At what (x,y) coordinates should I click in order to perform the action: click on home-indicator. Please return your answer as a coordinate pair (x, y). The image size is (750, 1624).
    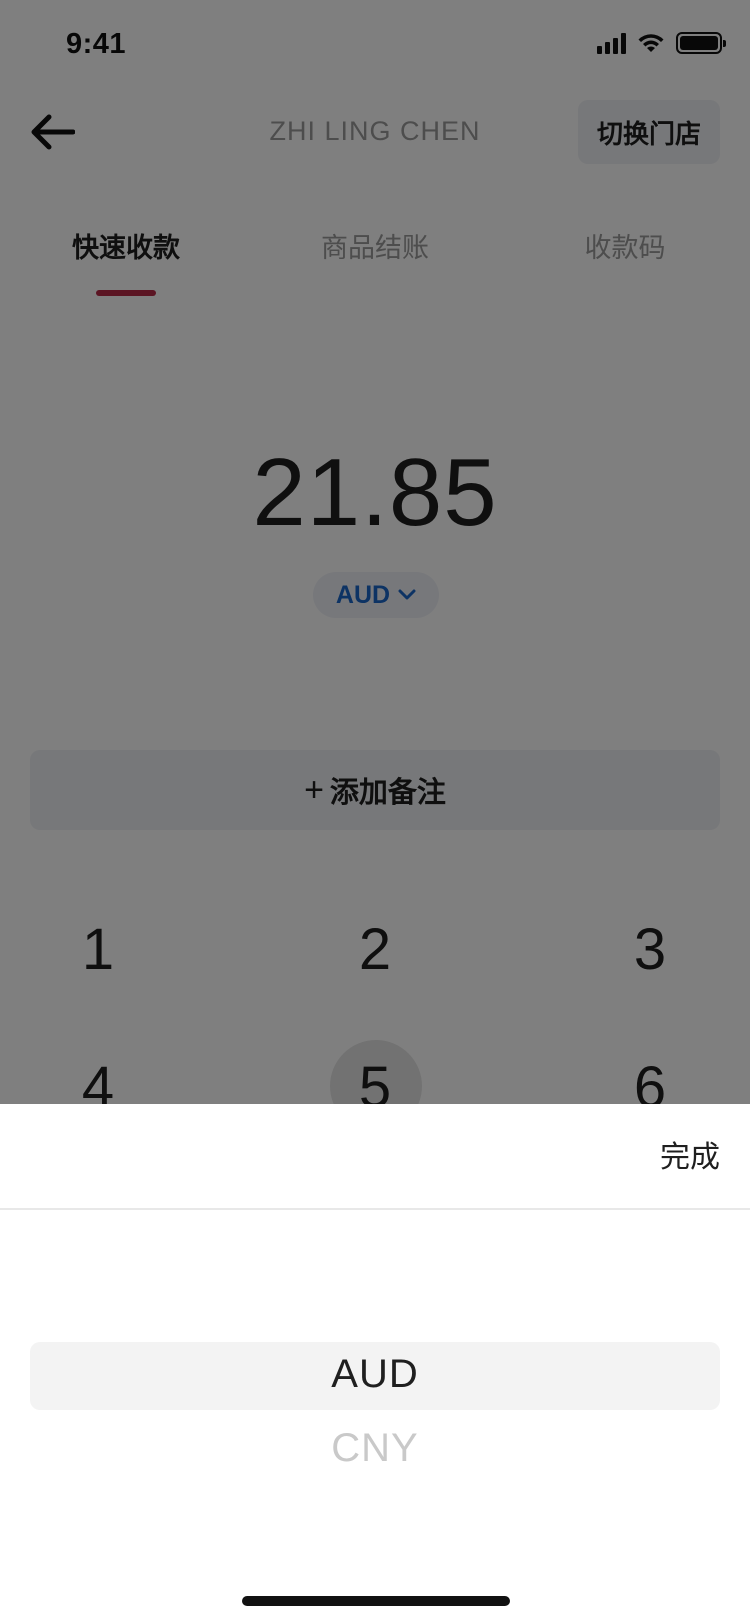
    Looking at the image, I should click on (376, 1601).